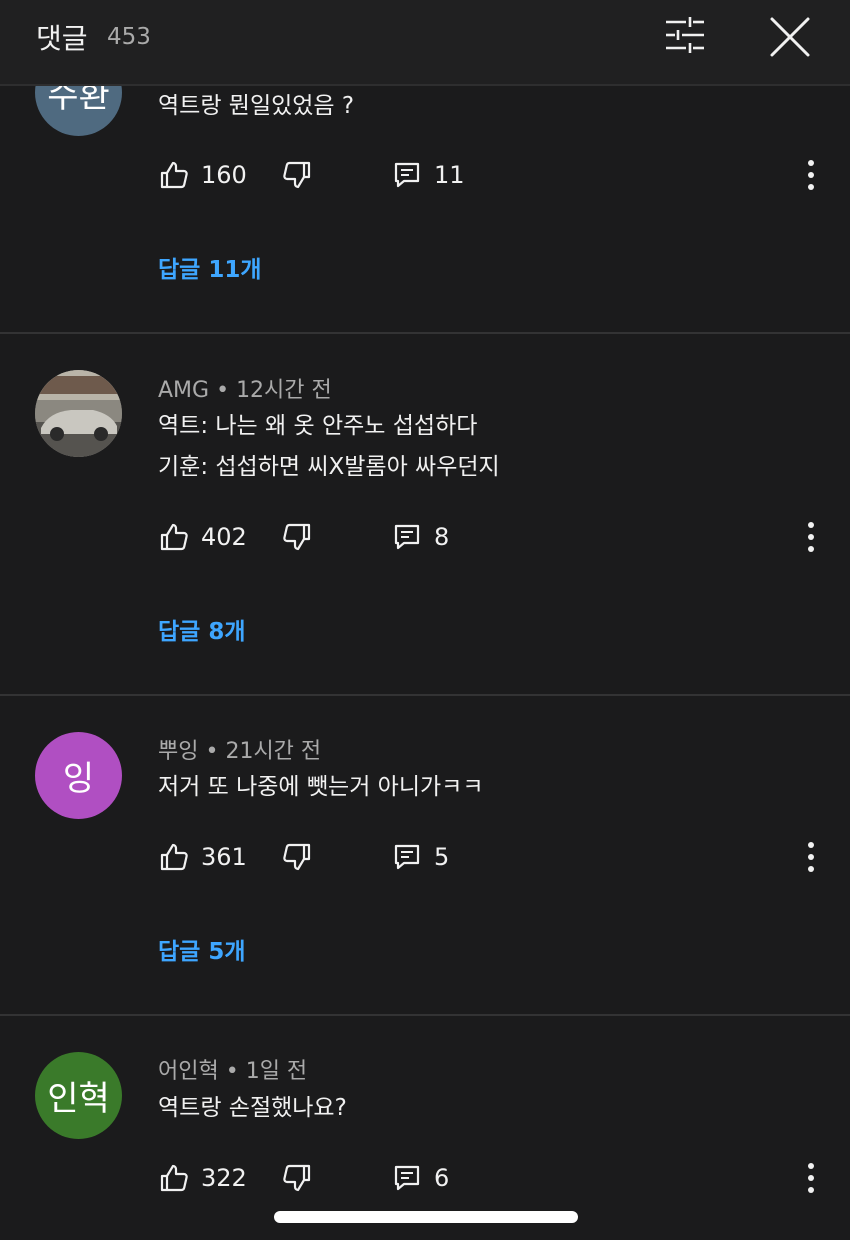  What do you see at coordinates (442, 537) in the screenshot?
I see `reply-count: 8` at bounding box center [442, 537].